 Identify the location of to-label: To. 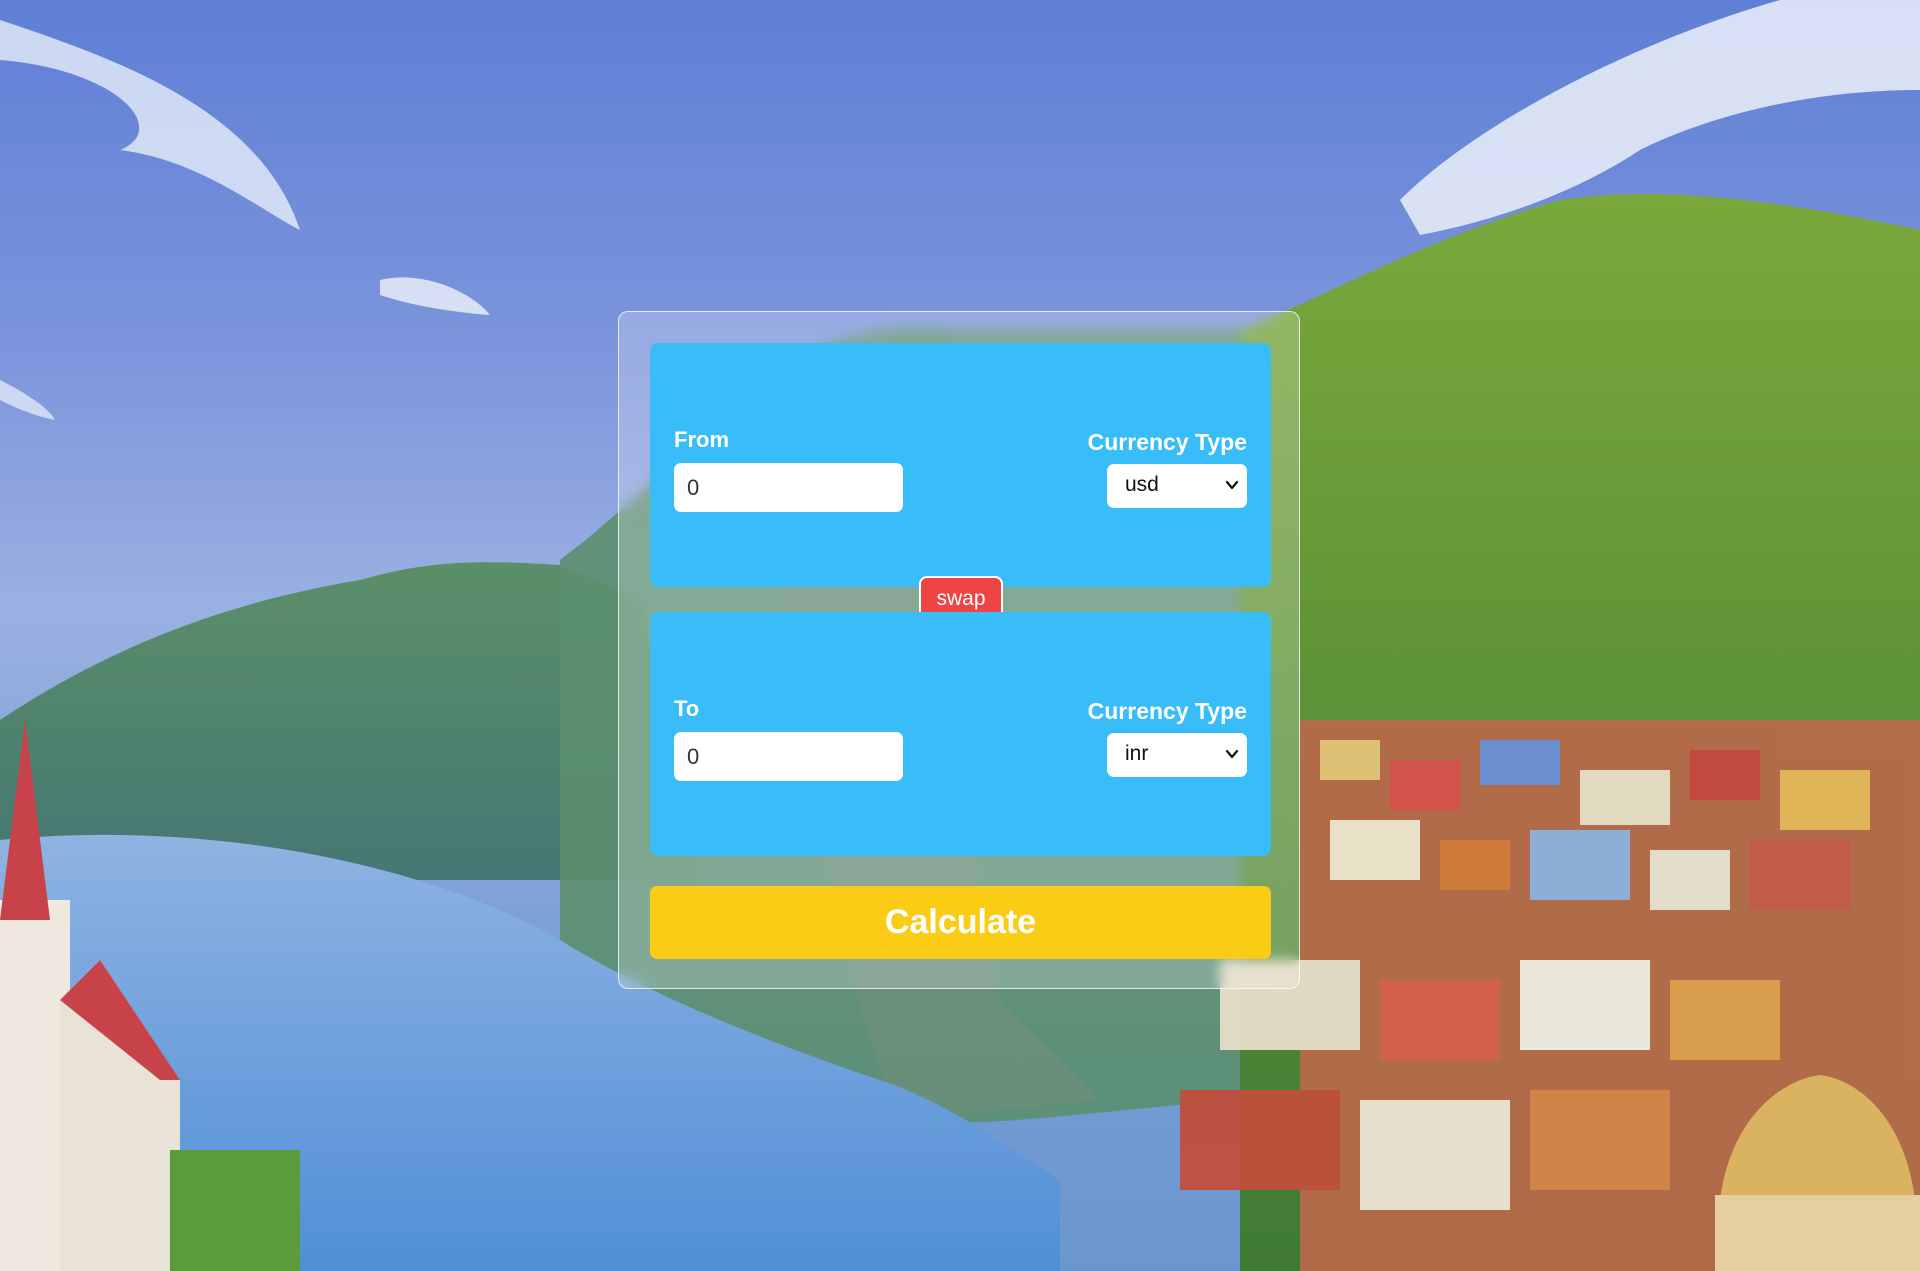
(687, 708).